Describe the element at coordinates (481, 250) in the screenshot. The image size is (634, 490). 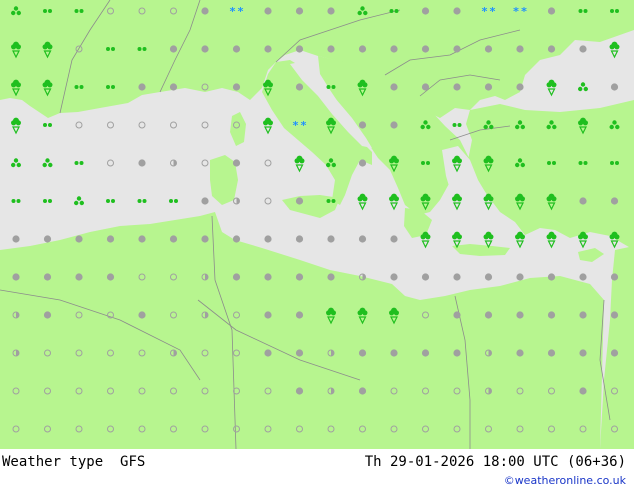
I see `land-crete` at that location.